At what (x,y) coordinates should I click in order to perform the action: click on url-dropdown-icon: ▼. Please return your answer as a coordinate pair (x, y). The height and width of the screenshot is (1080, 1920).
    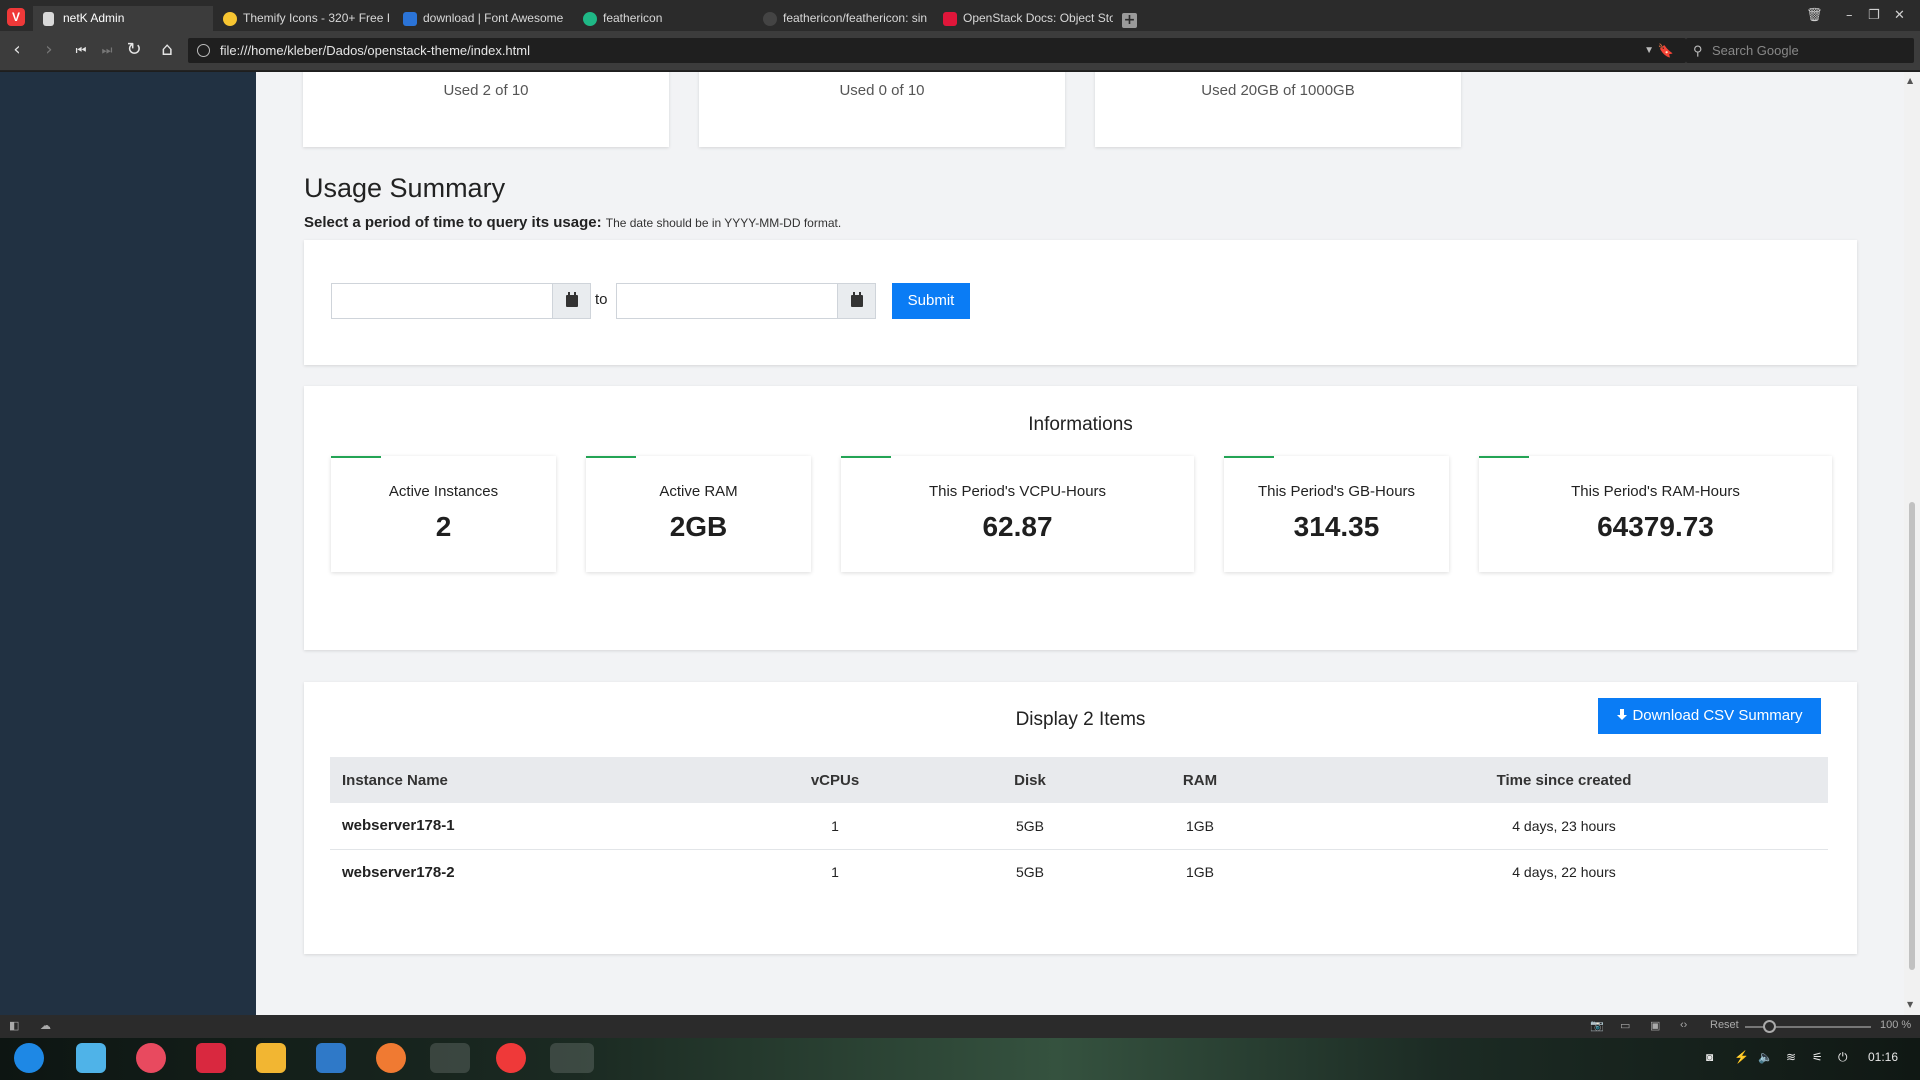
    Looking at the image, I should click on (1649, 50).